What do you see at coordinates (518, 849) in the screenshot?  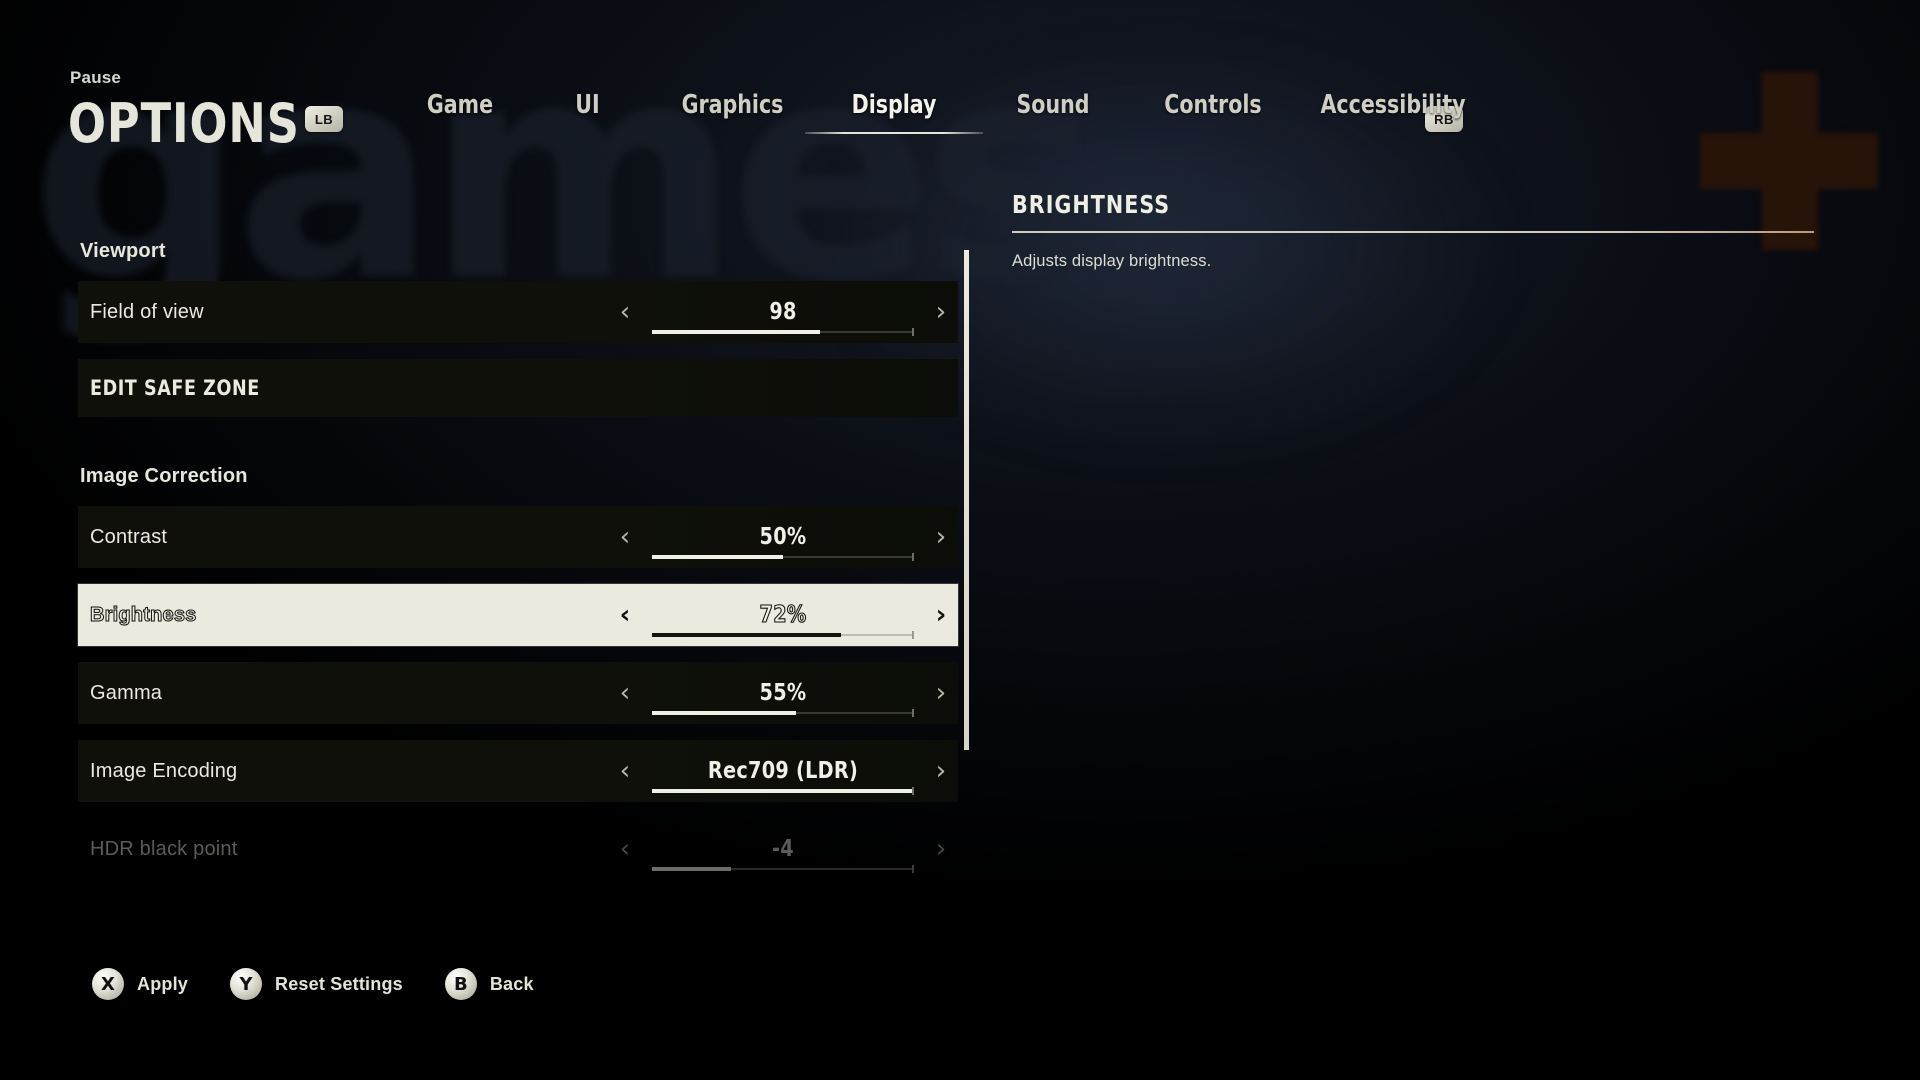 I see `setting-row-hdr-black-point: HDR black point ‹ -4 ›` at bounding box center [518, 849].